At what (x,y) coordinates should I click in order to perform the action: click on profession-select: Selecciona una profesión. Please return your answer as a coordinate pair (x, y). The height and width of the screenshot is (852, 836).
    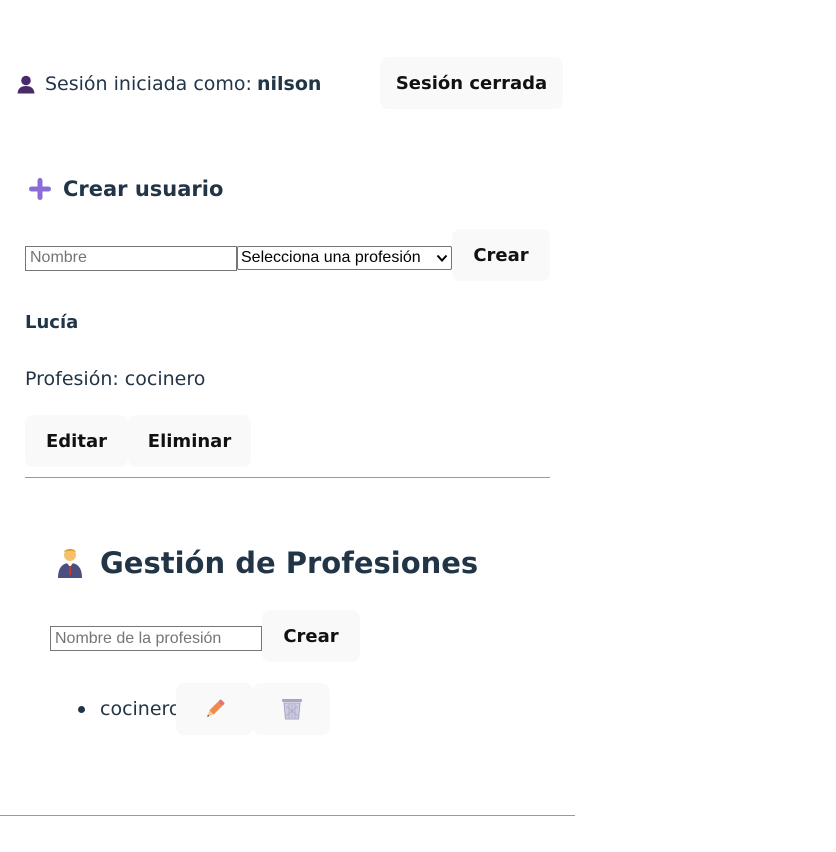
    Looking at the image, I should click on (344, 258).